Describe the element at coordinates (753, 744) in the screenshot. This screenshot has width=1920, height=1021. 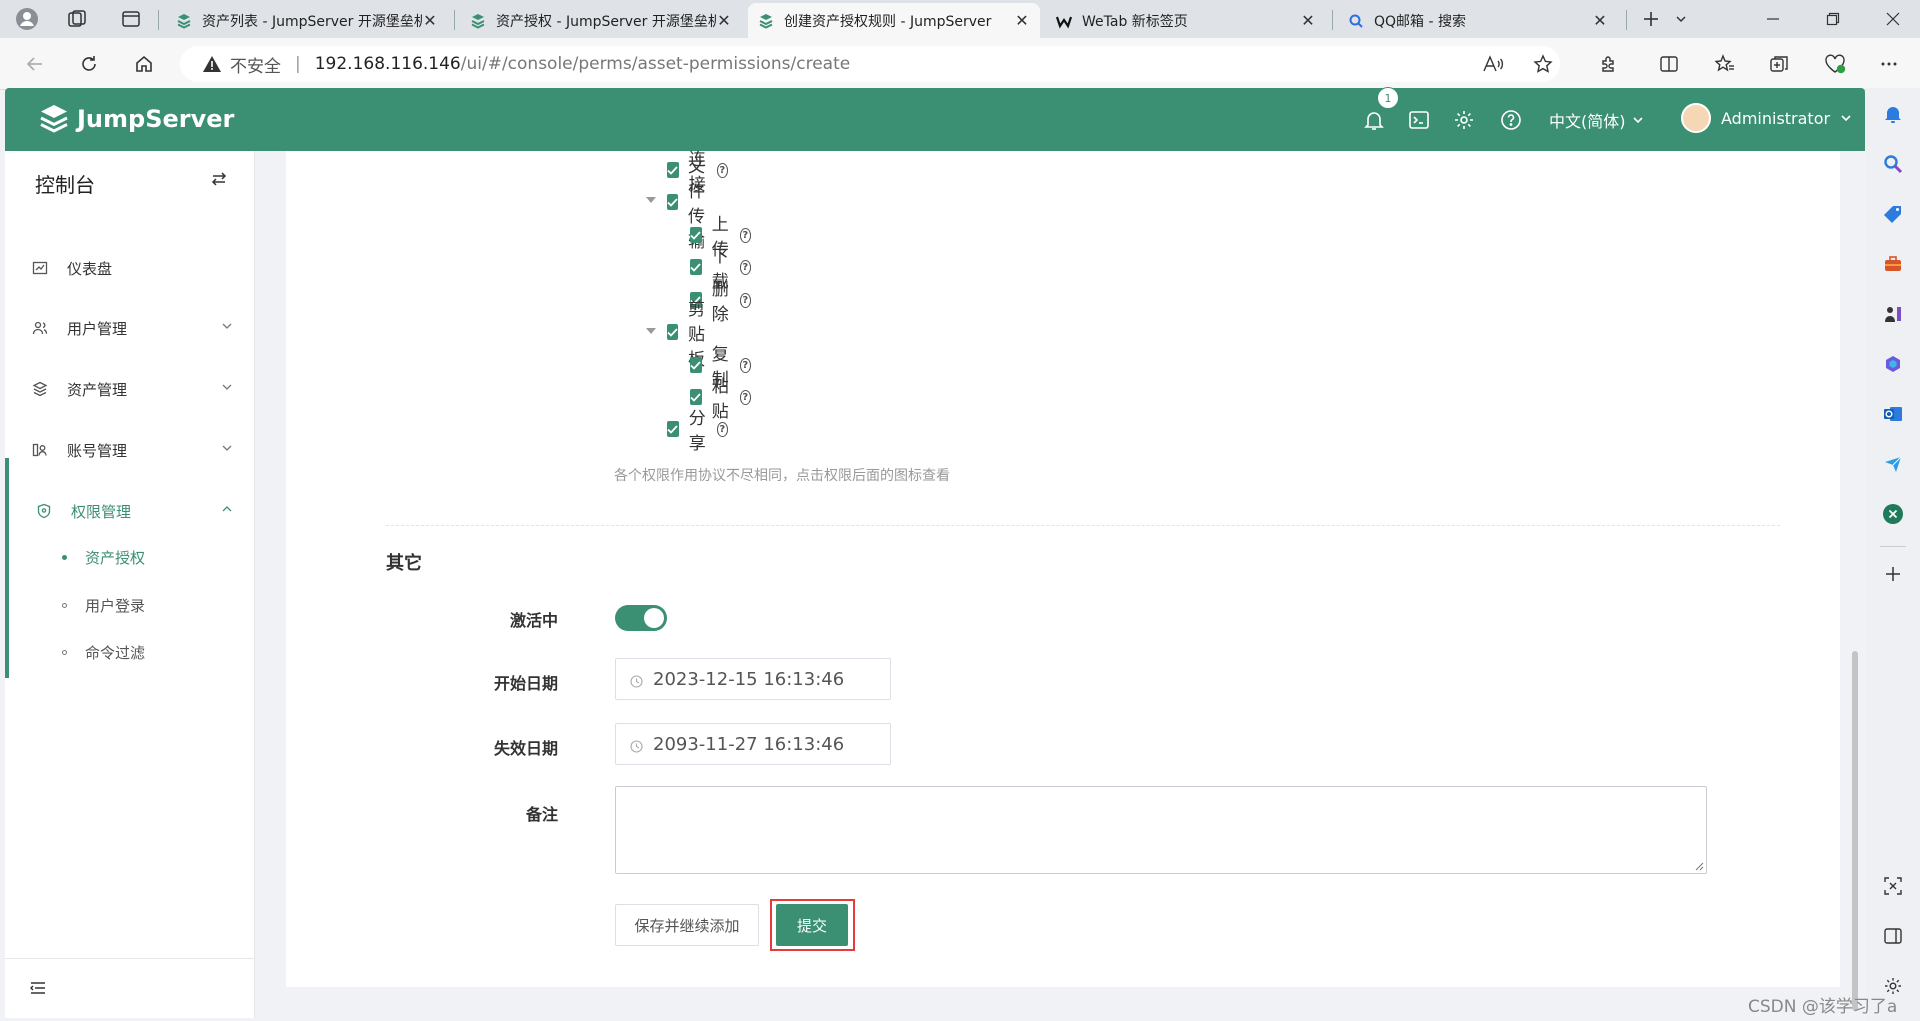
I see `end-date-picker: 2093-11-27 16:13:46` at that location.